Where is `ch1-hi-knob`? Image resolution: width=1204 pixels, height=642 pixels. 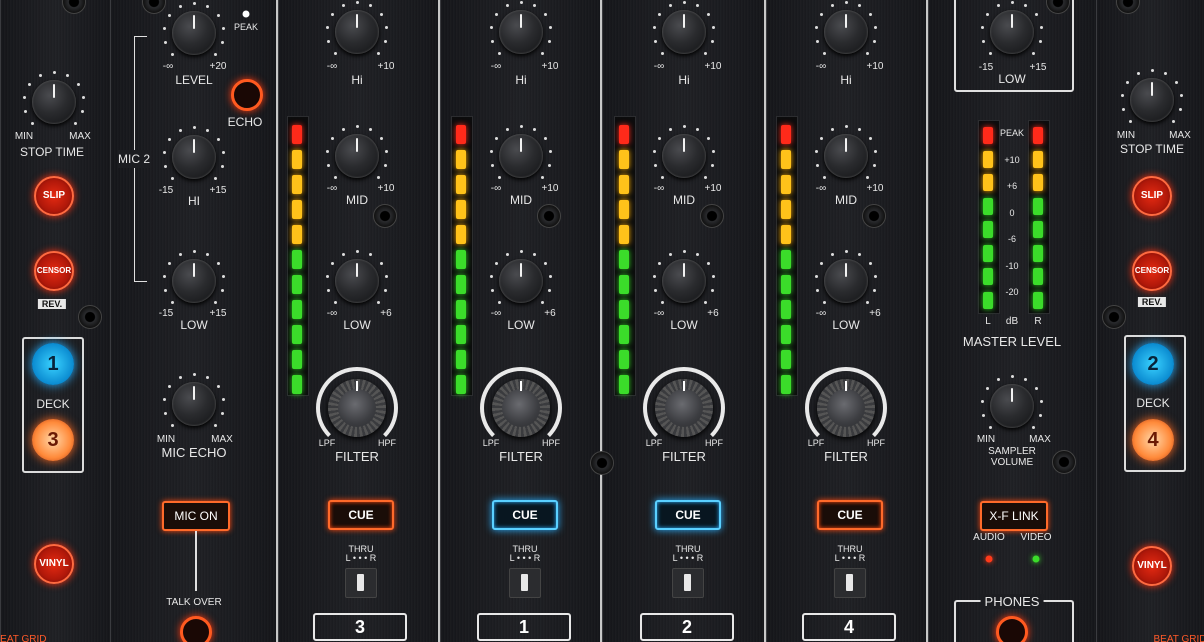 ch1-hi-knob is located at coordinates (521, 32).